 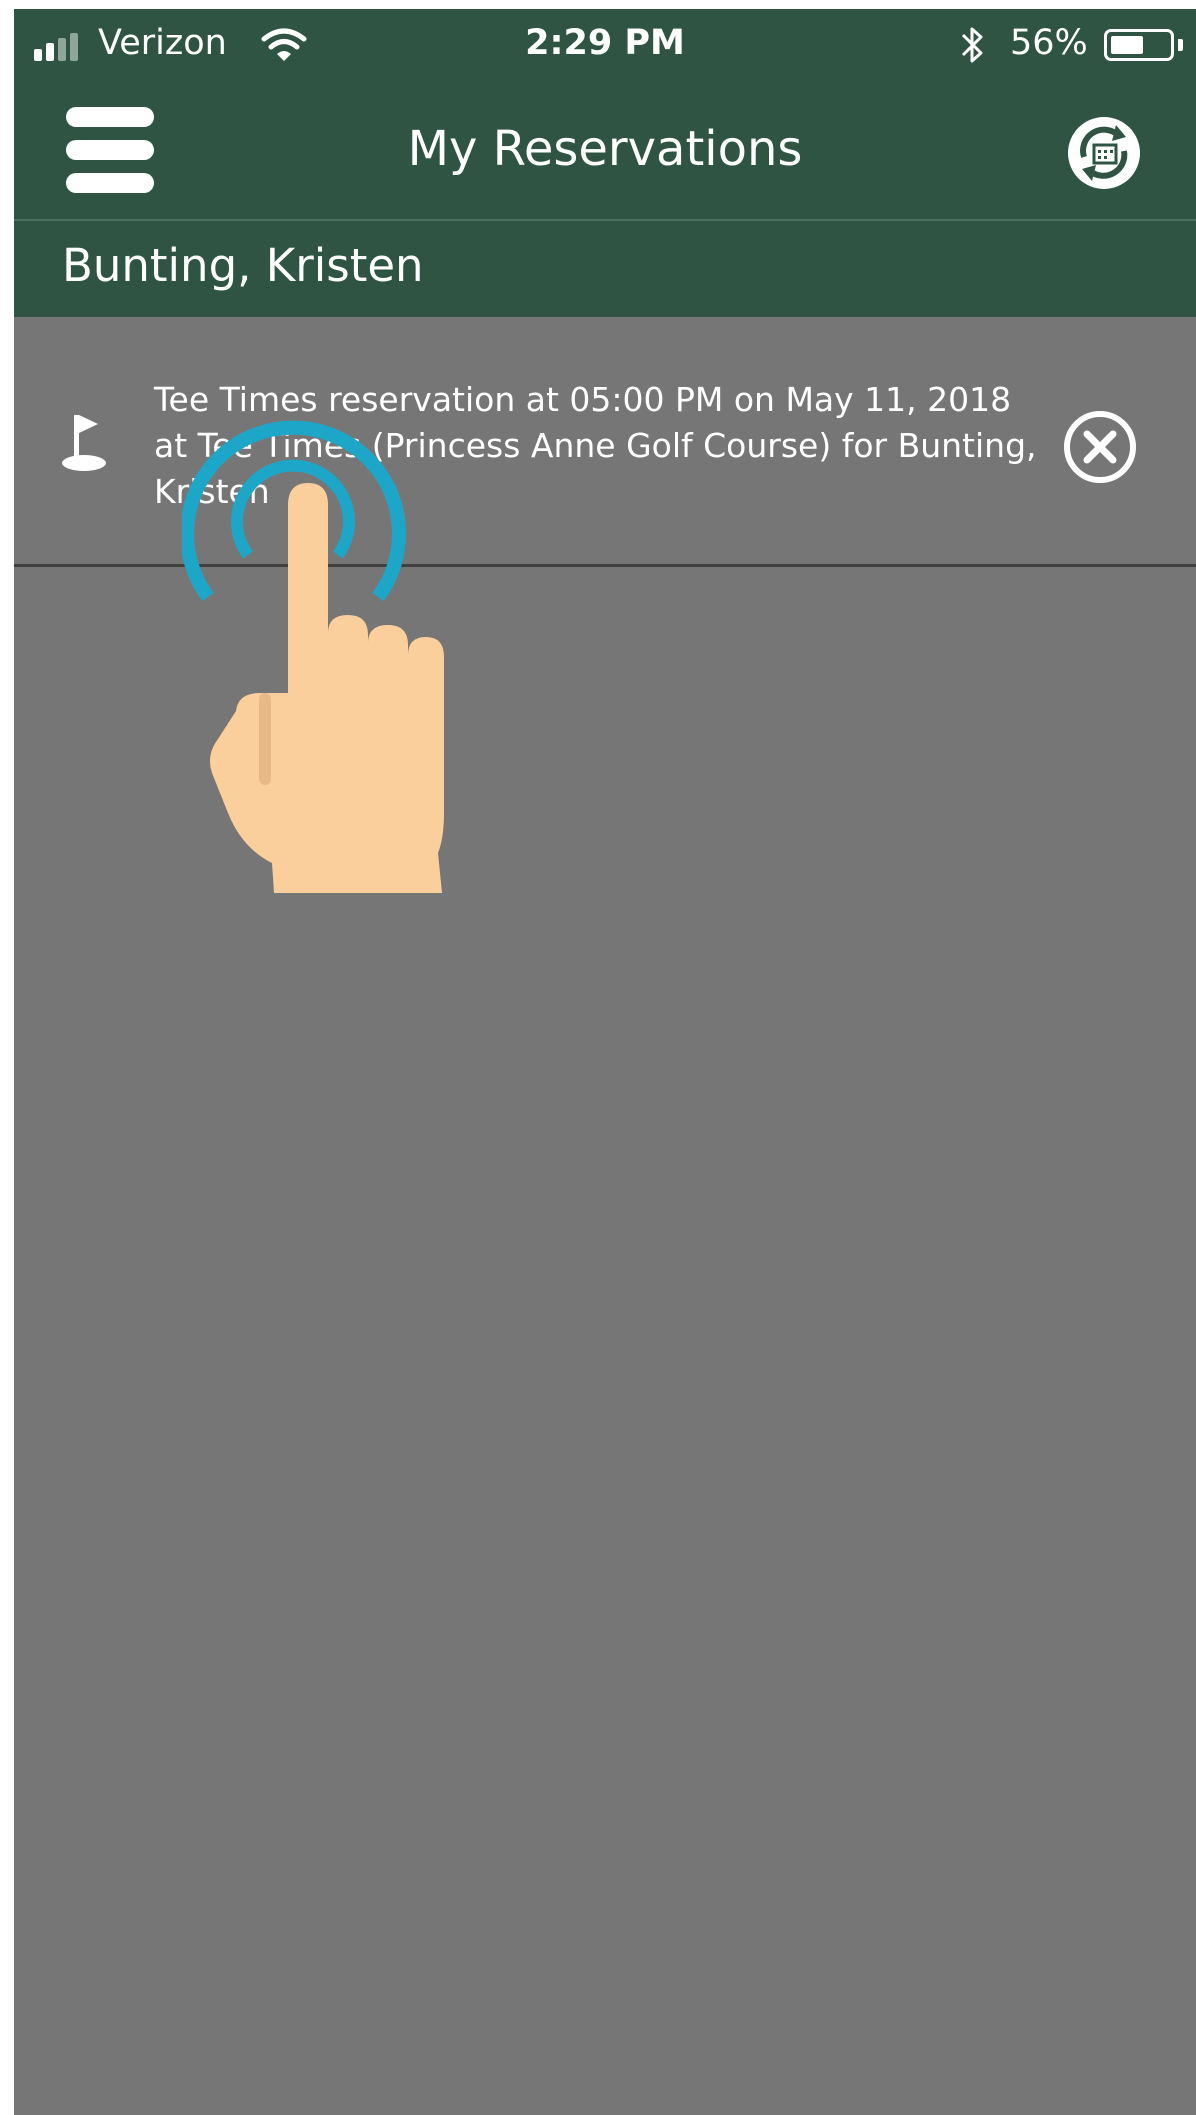 What do you see at coordinates (1100, 447) in the screenshot?
I see `cancel-circle-icon` at bounding box center [1100, 447].